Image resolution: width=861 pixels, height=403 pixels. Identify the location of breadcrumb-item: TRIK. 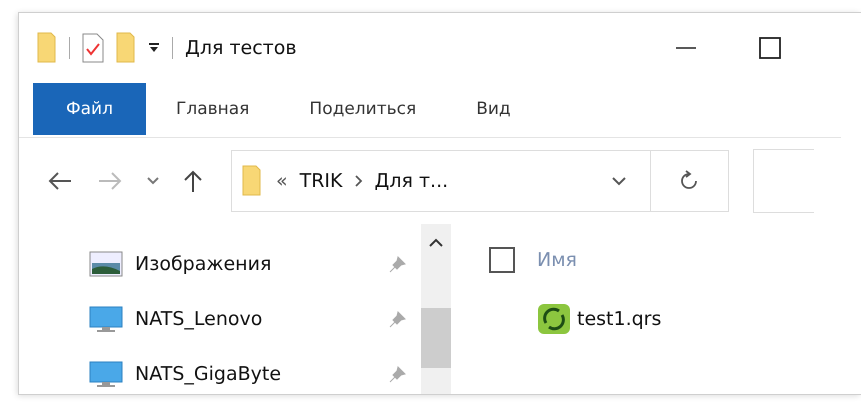
(321, 181).